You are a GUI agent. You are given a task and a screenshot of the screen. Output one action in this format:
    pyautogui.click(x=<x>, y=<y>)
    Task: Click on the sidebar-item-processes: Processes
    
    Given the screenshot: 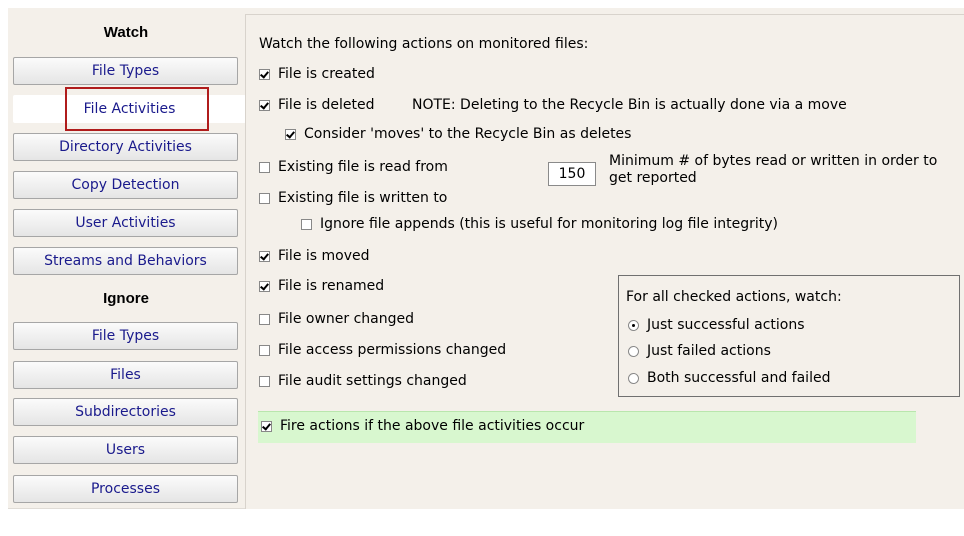 What is the action you would take?
    pyautogui.click(x=125, y=489)
    